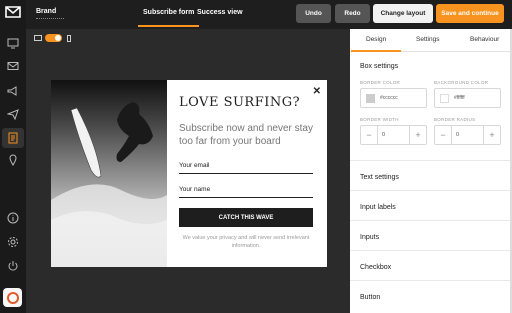 This screenshot has width=512, height=313. I want to click on brand-name: Brand, so click(46, 11).